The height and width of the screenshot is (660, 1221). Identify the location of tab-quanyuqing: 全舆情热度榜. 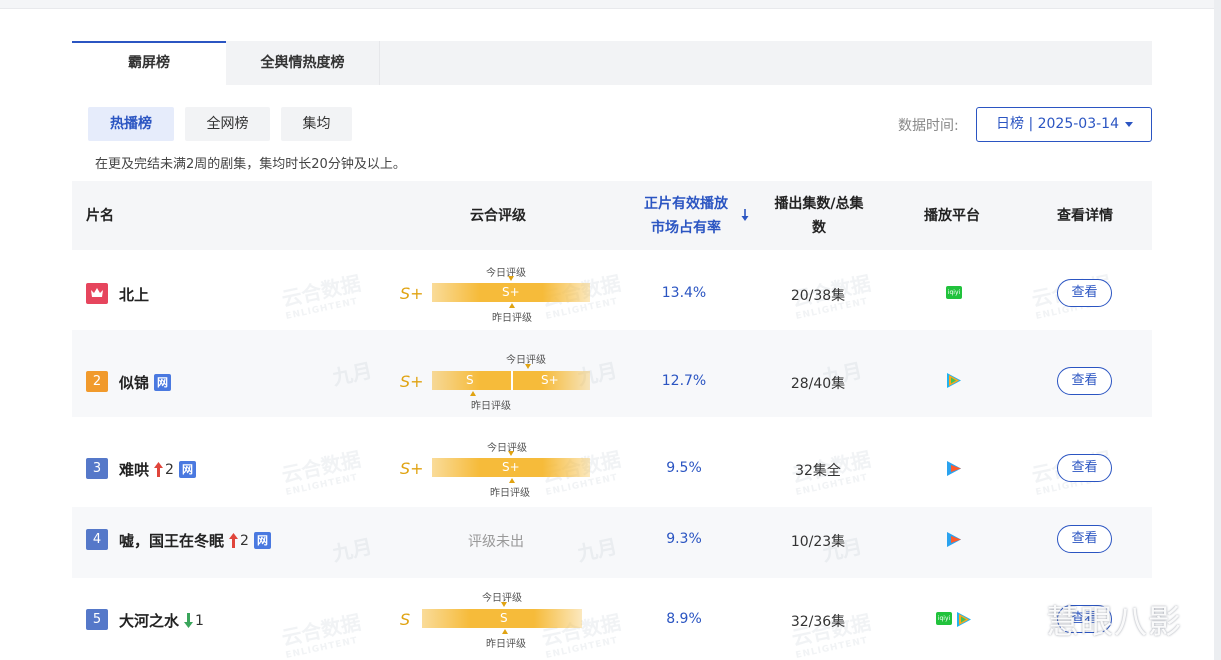
(303, 63).